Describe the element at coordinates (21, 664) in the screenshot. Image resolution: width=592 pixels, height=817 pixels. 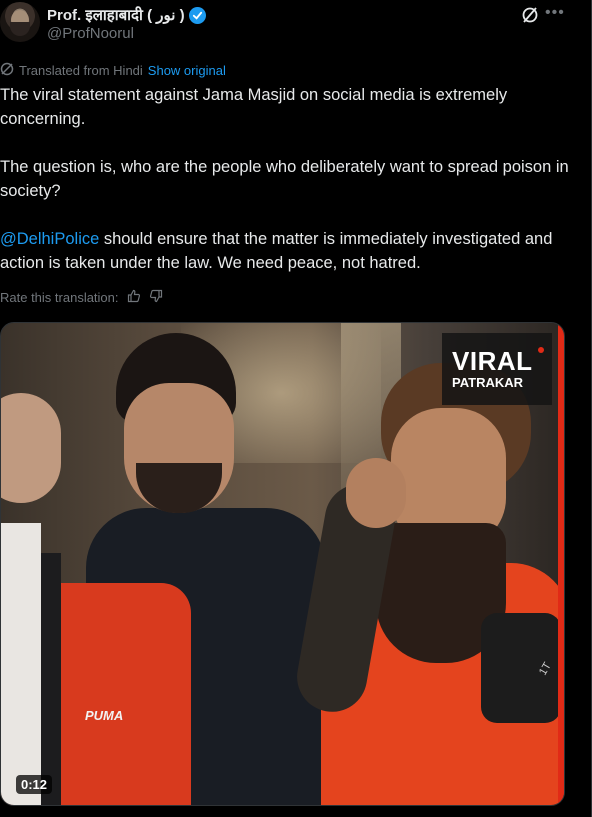
I see `person-left-shirt` at that location.